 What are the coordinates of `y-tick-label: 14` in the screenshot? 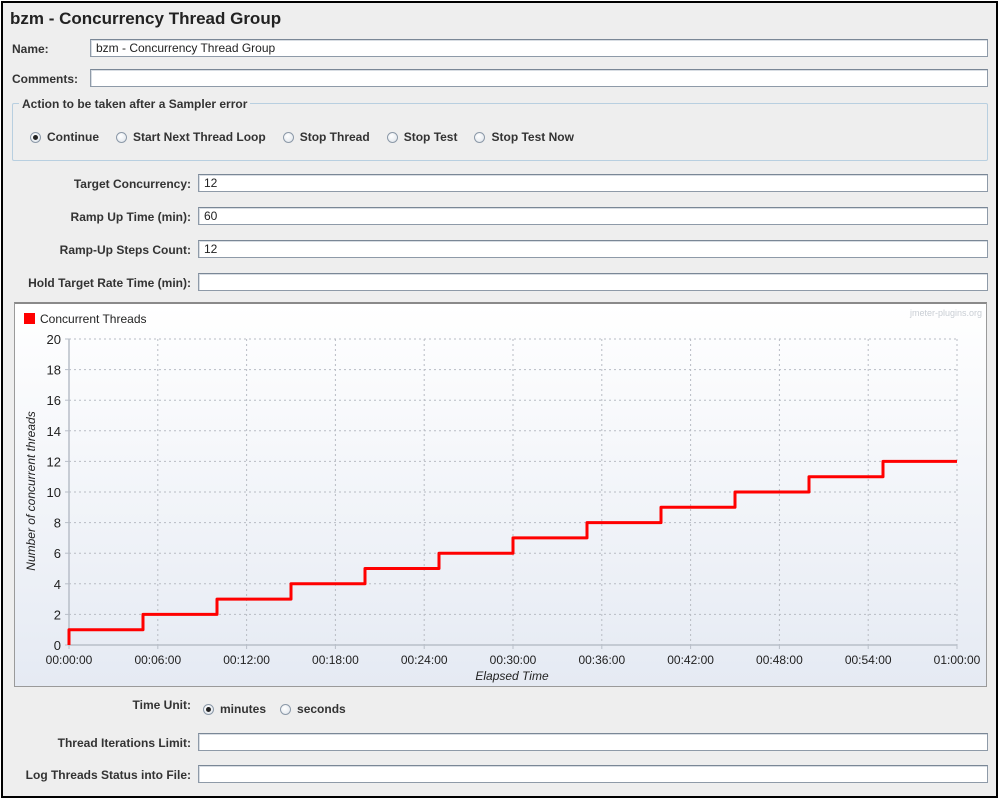 It's located at (54, 431).